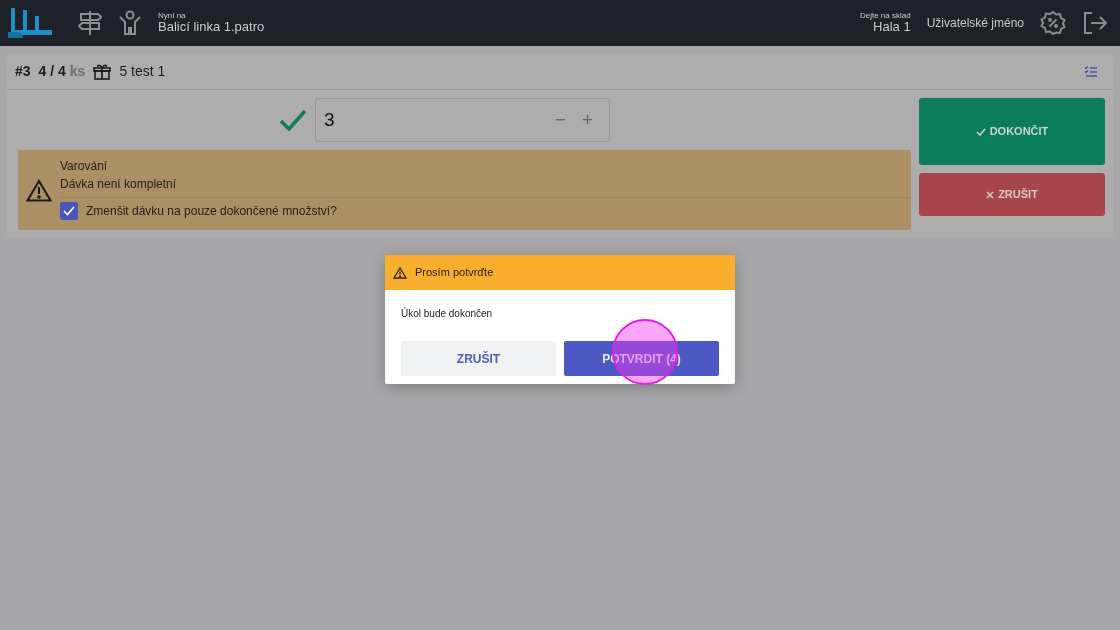  What do you see at coordinates (172, 15) in the screenshot?
I see `location-label: Nyní na` at bounding box center [172, 15].